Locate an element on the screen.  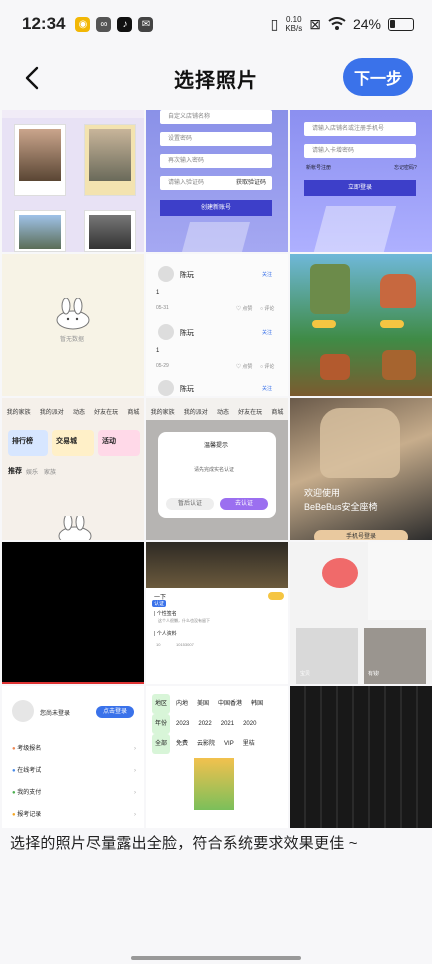
photo-thumbnail-9: 欢迎使用 BeBeBus安全座椅 手机号登录 is located at coordinates (361, 469).